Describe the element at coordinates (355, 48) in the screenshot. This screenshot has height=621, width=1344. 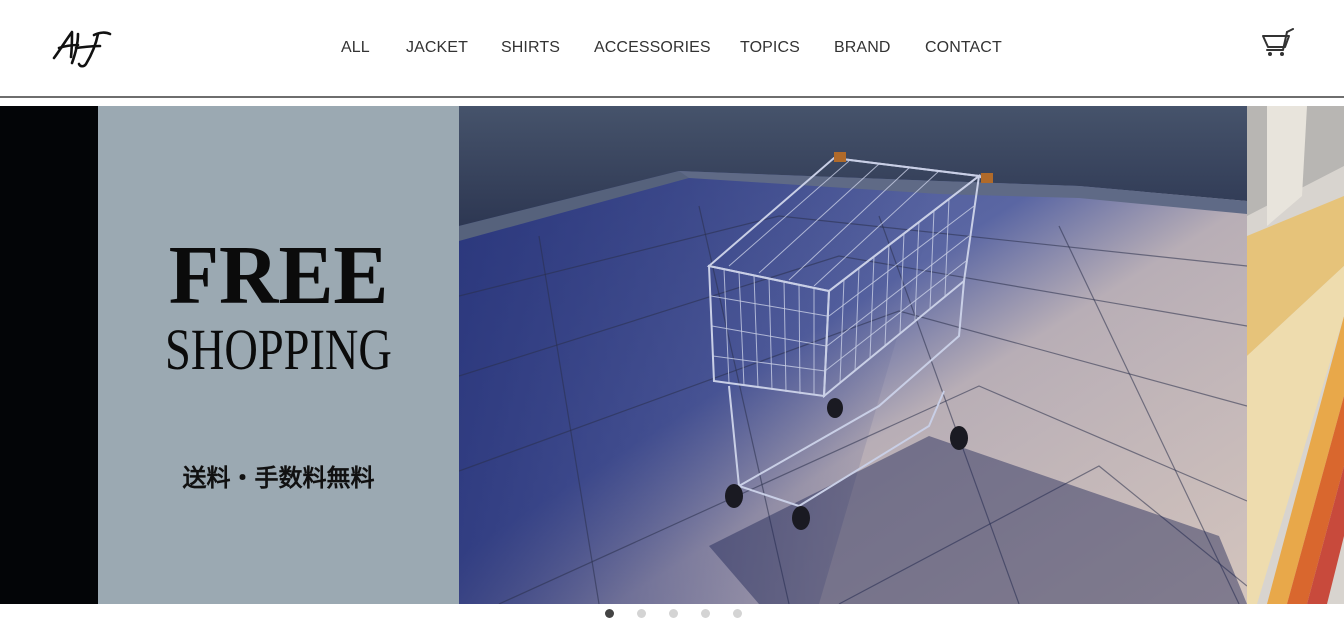
I see `nav-item-all: ALL` at that location.